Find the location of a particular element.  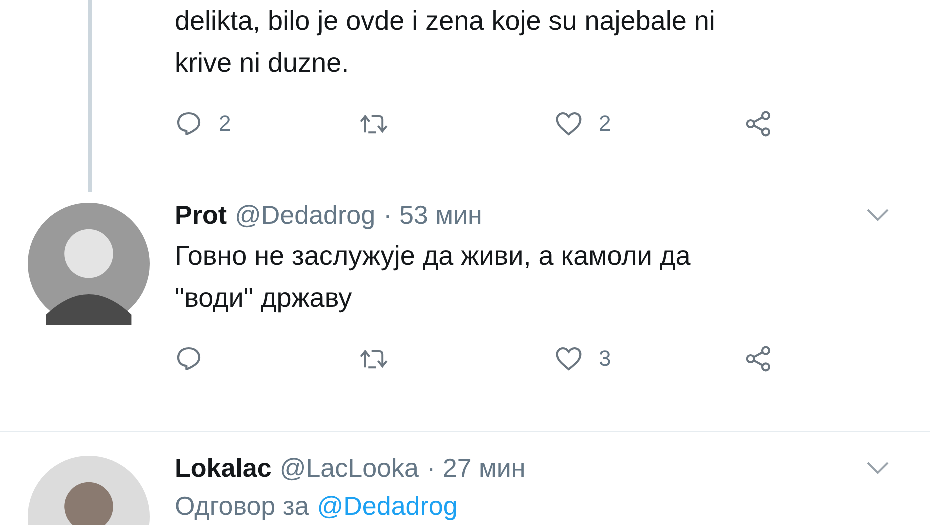

tweet-text: krive ni duzne. is located at coordinates (262, 63).